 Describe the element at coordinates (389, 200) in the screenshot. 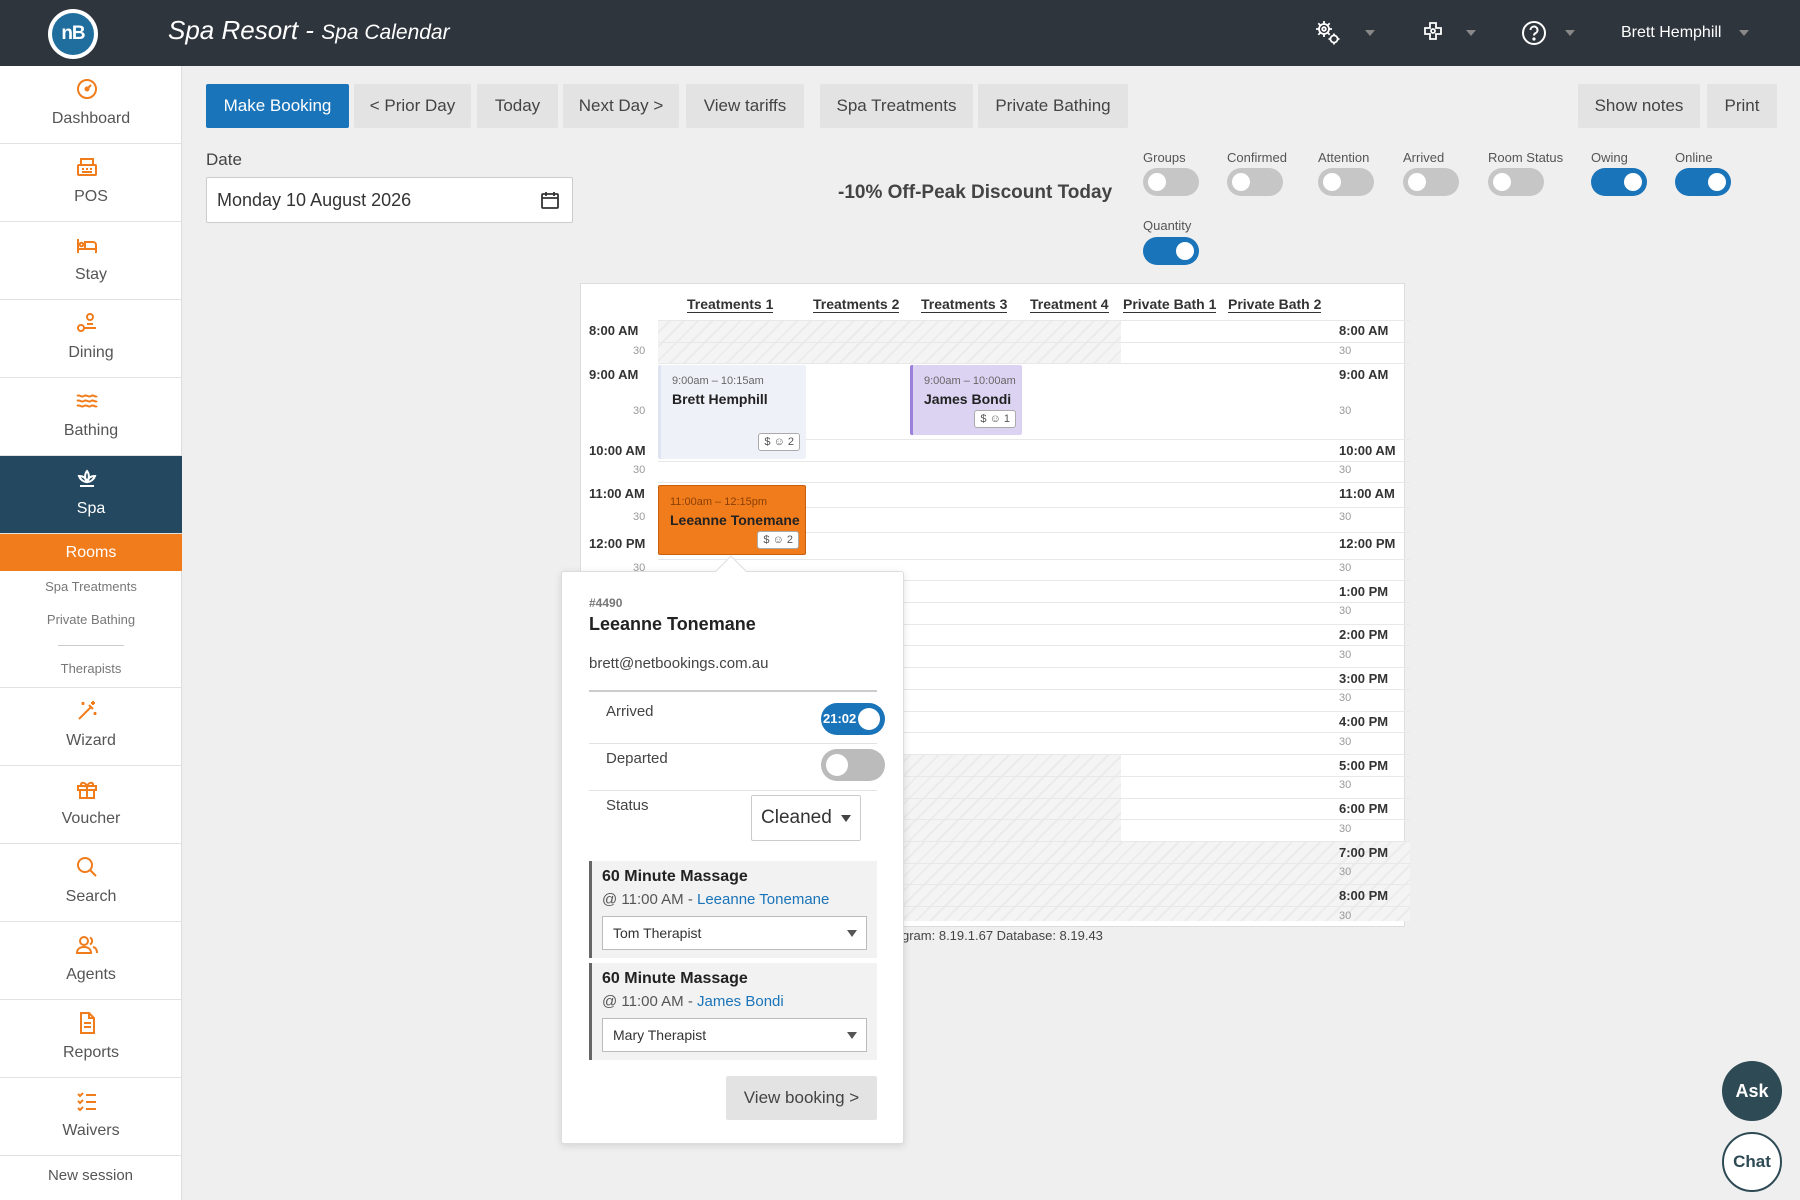

I see `date-picker: Monday 10 August 2026` at that location.